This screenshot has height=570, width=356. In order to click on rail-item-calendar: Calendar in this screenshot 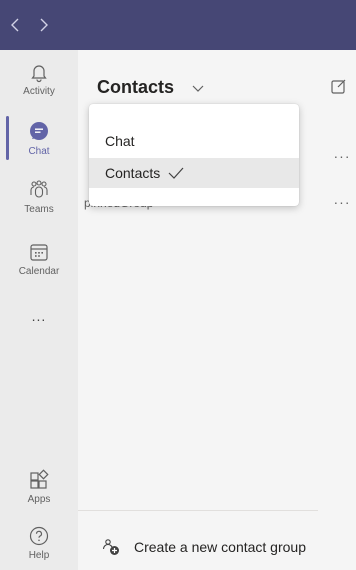, I will do `click(39, 268)`.